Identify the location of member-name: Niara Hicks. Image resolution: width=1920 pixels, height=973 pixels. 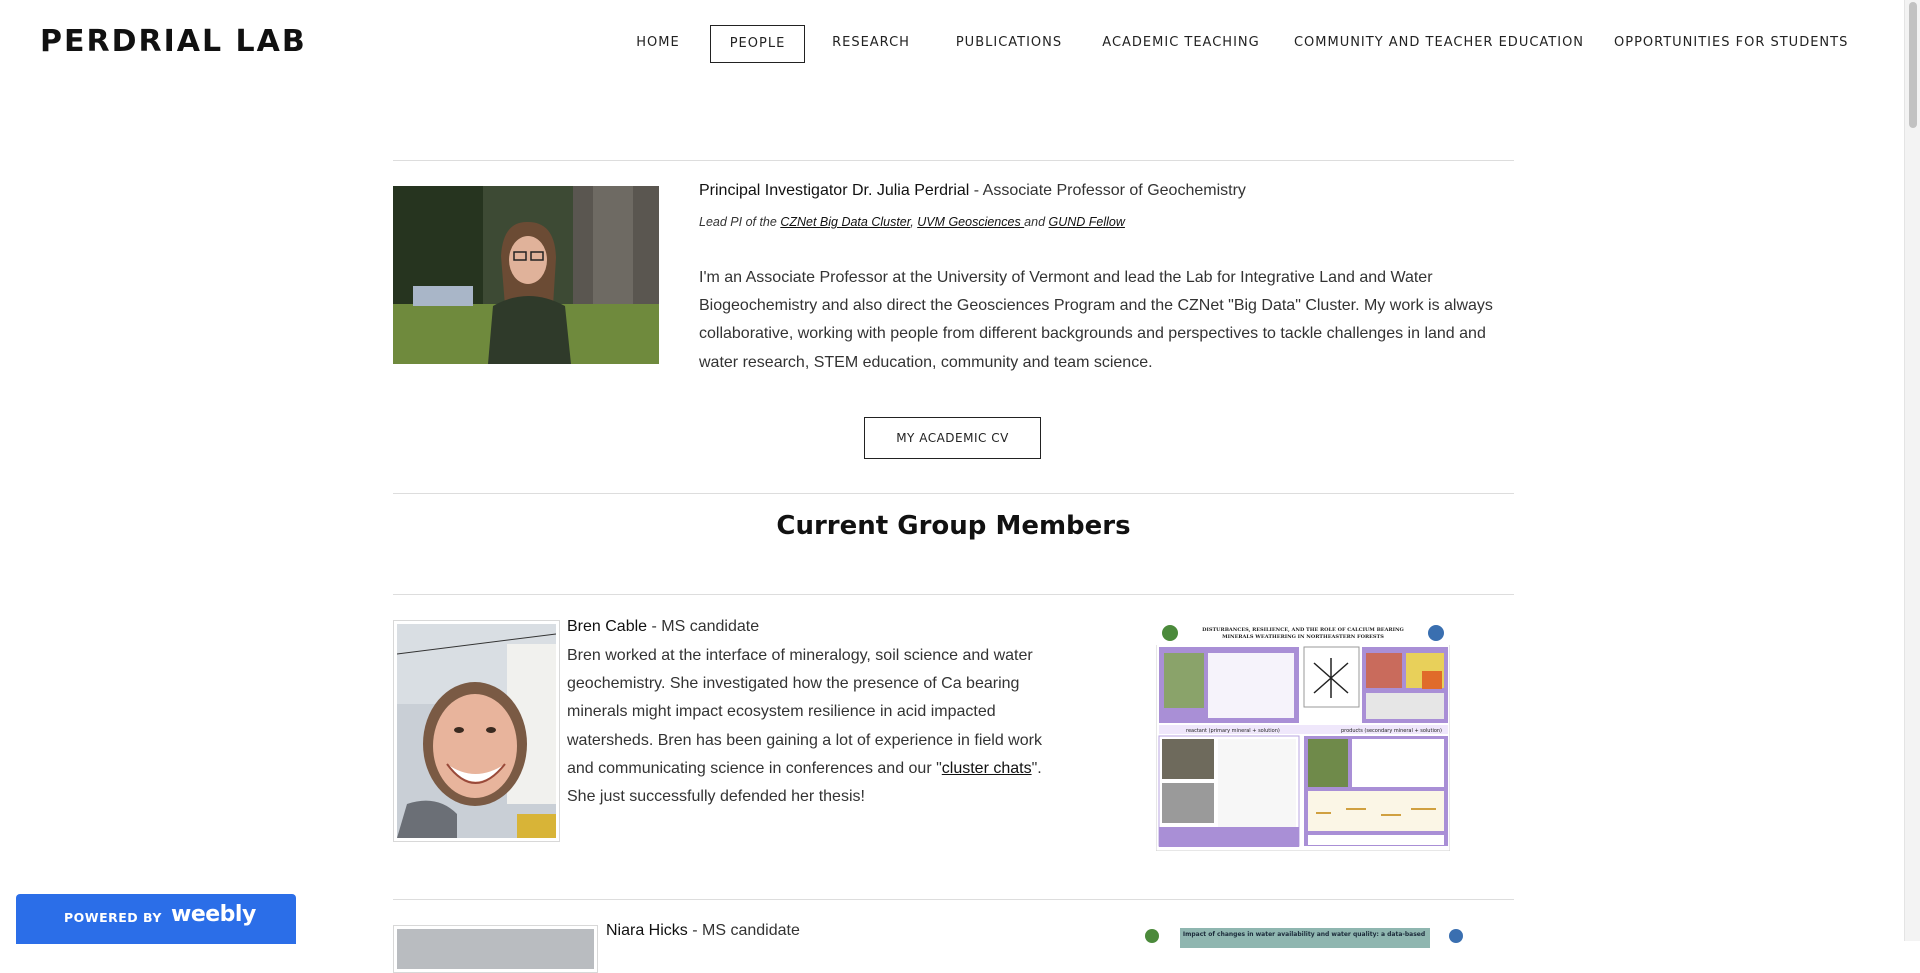
(647, 930).